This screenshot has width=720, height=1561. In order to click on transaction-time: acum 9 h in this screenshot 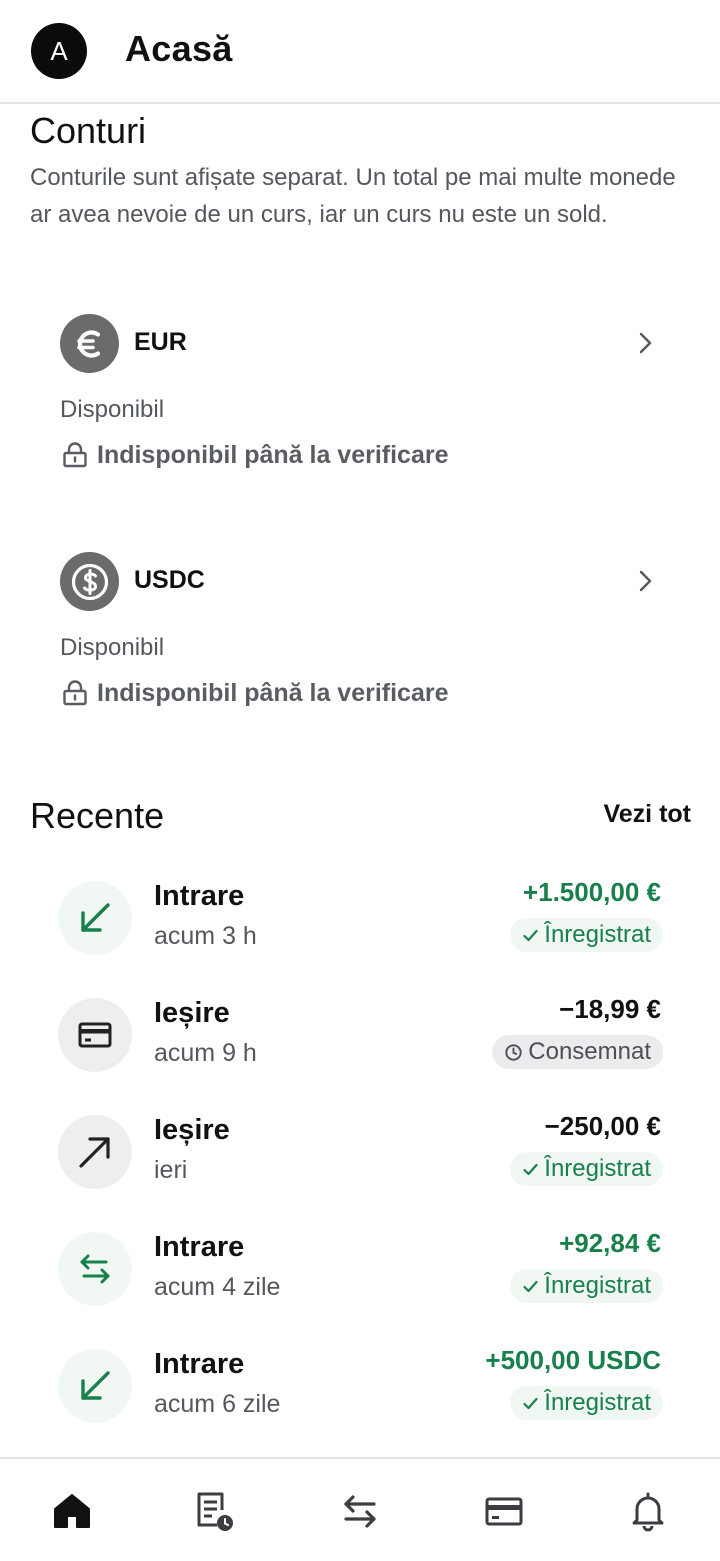, I will do `click(205, 1053)`.